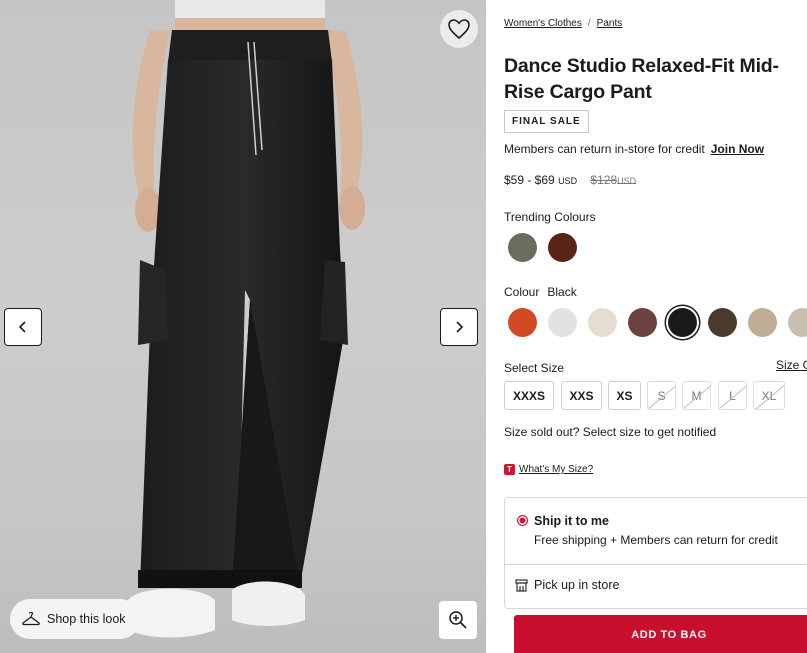 This screenshot has width=807, height=653. Describe the element at coordinates (642, 322) in the screenshot. I see `swatch-mauve-brown` at that location.